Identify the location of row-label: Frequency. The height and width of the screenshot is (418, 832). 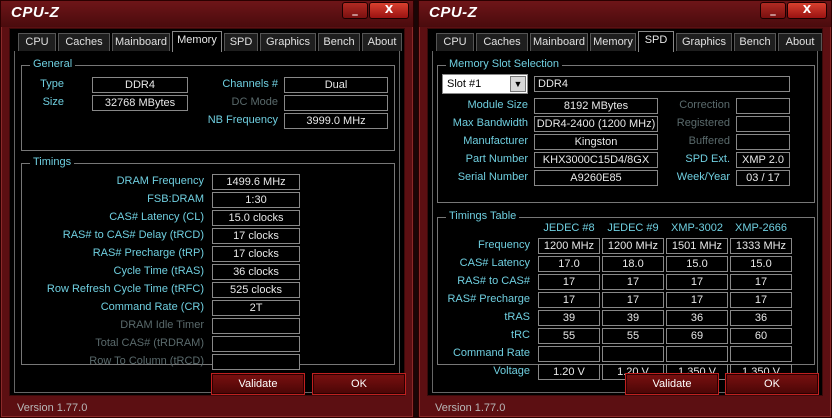
(504, 245).